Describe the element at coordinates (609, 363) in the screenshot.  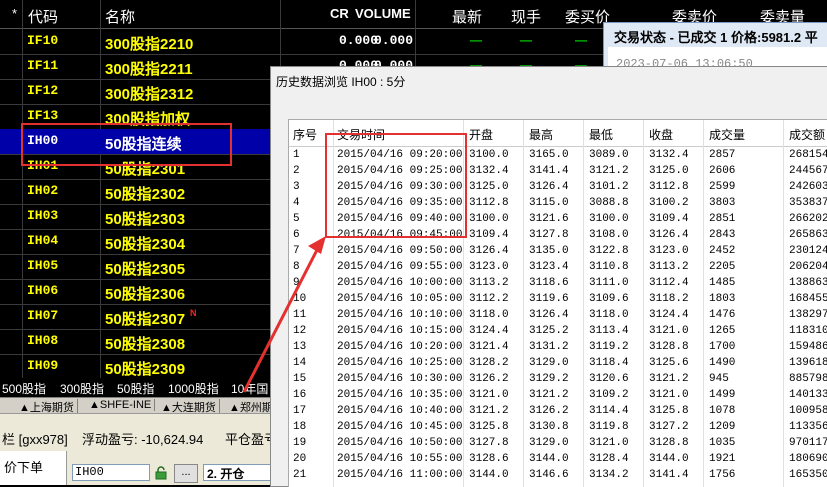
I see `history-cell-low: 3118.4` at that location.